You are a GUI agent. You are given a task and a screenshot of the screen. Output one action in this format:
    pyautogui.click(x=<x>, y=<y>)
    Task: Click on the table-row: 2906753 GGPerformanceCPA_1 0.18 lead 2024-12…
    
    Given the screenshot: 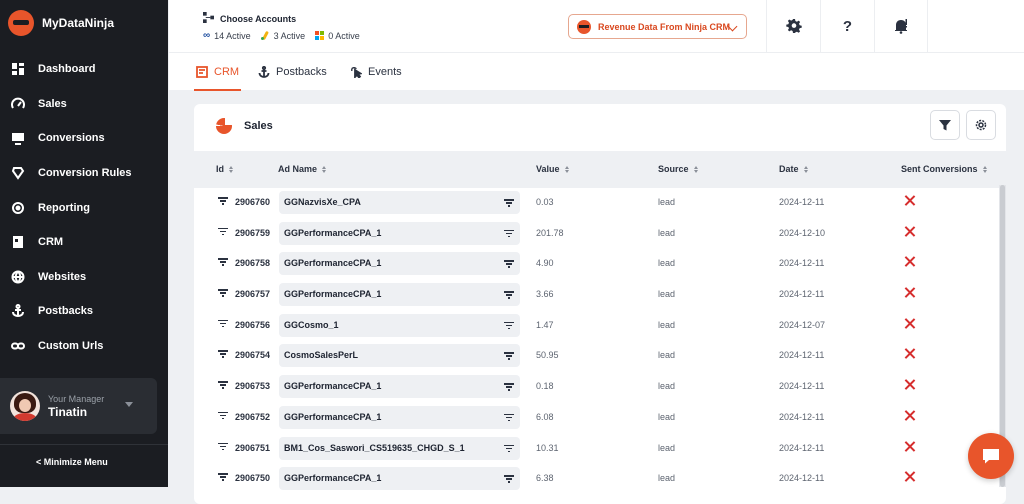 What is the action you would take?
    pyautogui.click(x=600, y=387)
    